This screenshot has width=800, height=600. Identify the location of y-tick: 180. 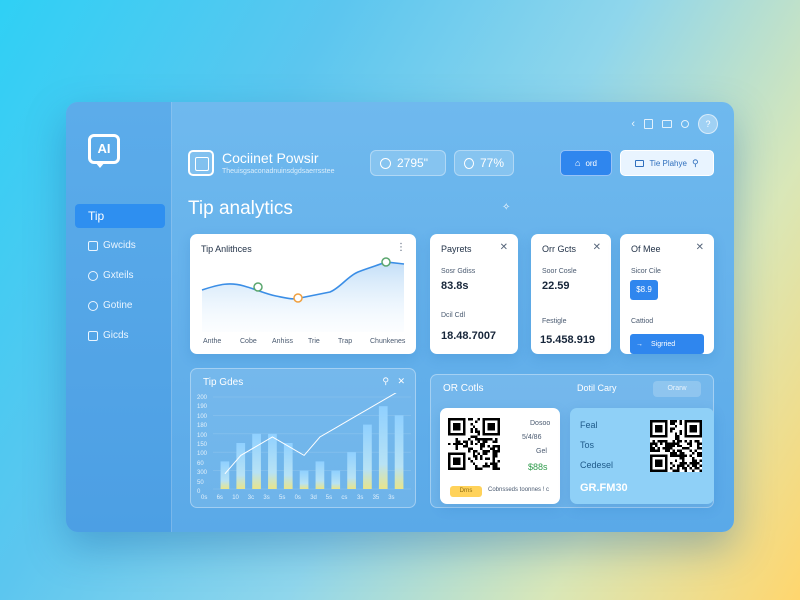
(202, 426).